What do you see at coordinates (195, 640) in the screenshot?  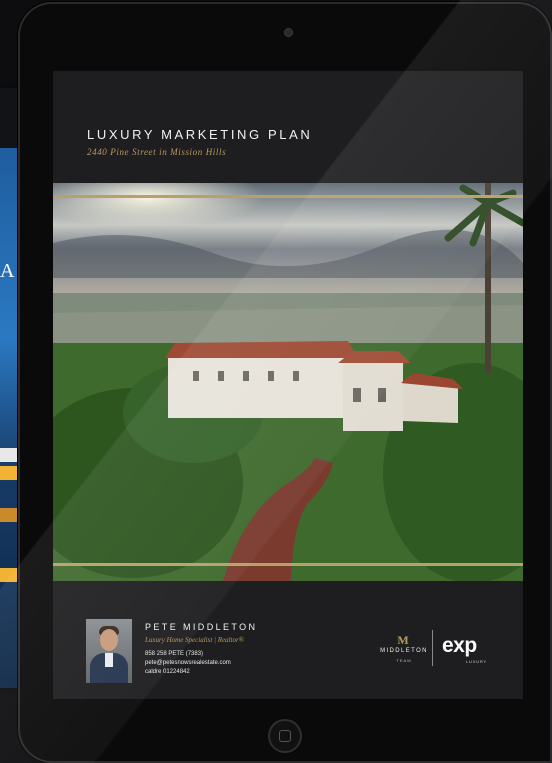 I see `agent-role: Luxury Home Specialist | Realtor®` at bounding box center [195, 640].